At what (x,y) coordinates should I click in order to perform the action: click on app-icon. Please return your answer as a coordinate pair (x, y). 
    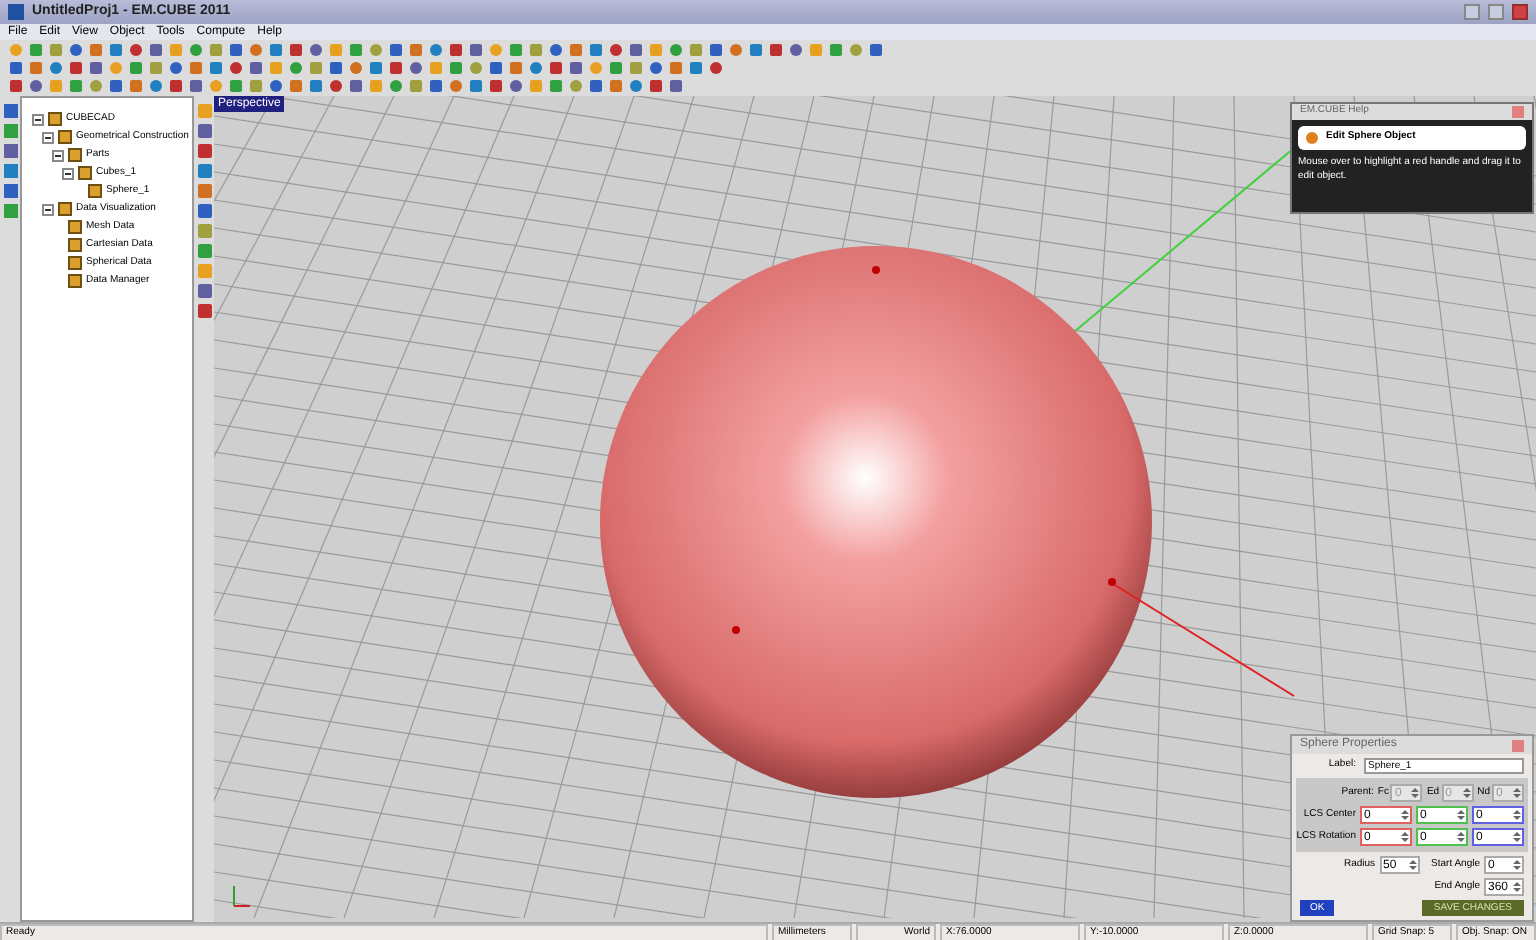
    Looking at the image, I should click on (16, 12).